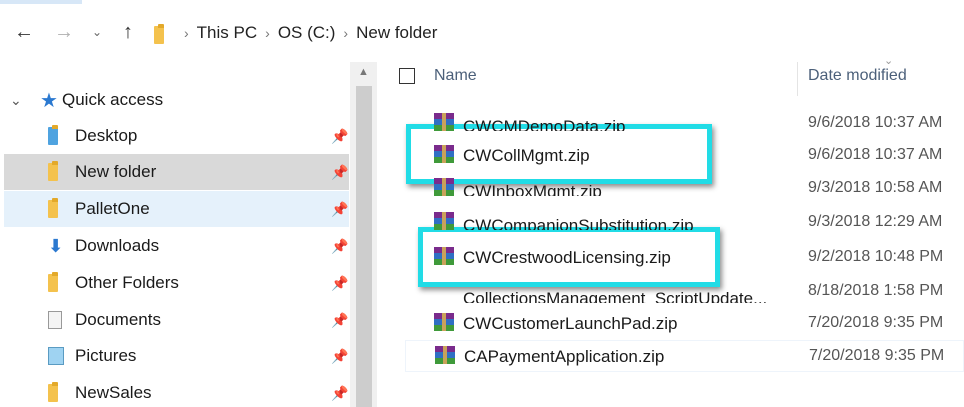 The image size is (964, 407). What do you see at coordinates (567, 257) in the screenshot?
I see `file-name: CWCrestwoodLicensing.zip` at bounding box center [567, 257].